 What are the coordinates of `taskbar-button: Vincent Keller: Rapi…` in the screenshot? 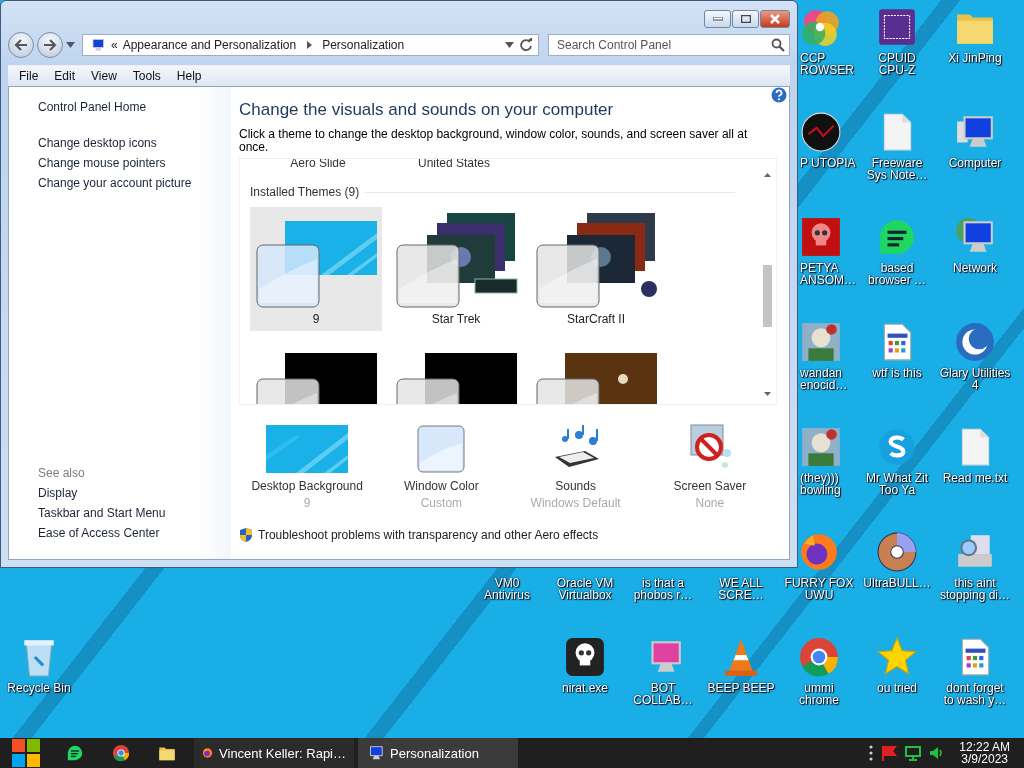 It's located at (274, 753).